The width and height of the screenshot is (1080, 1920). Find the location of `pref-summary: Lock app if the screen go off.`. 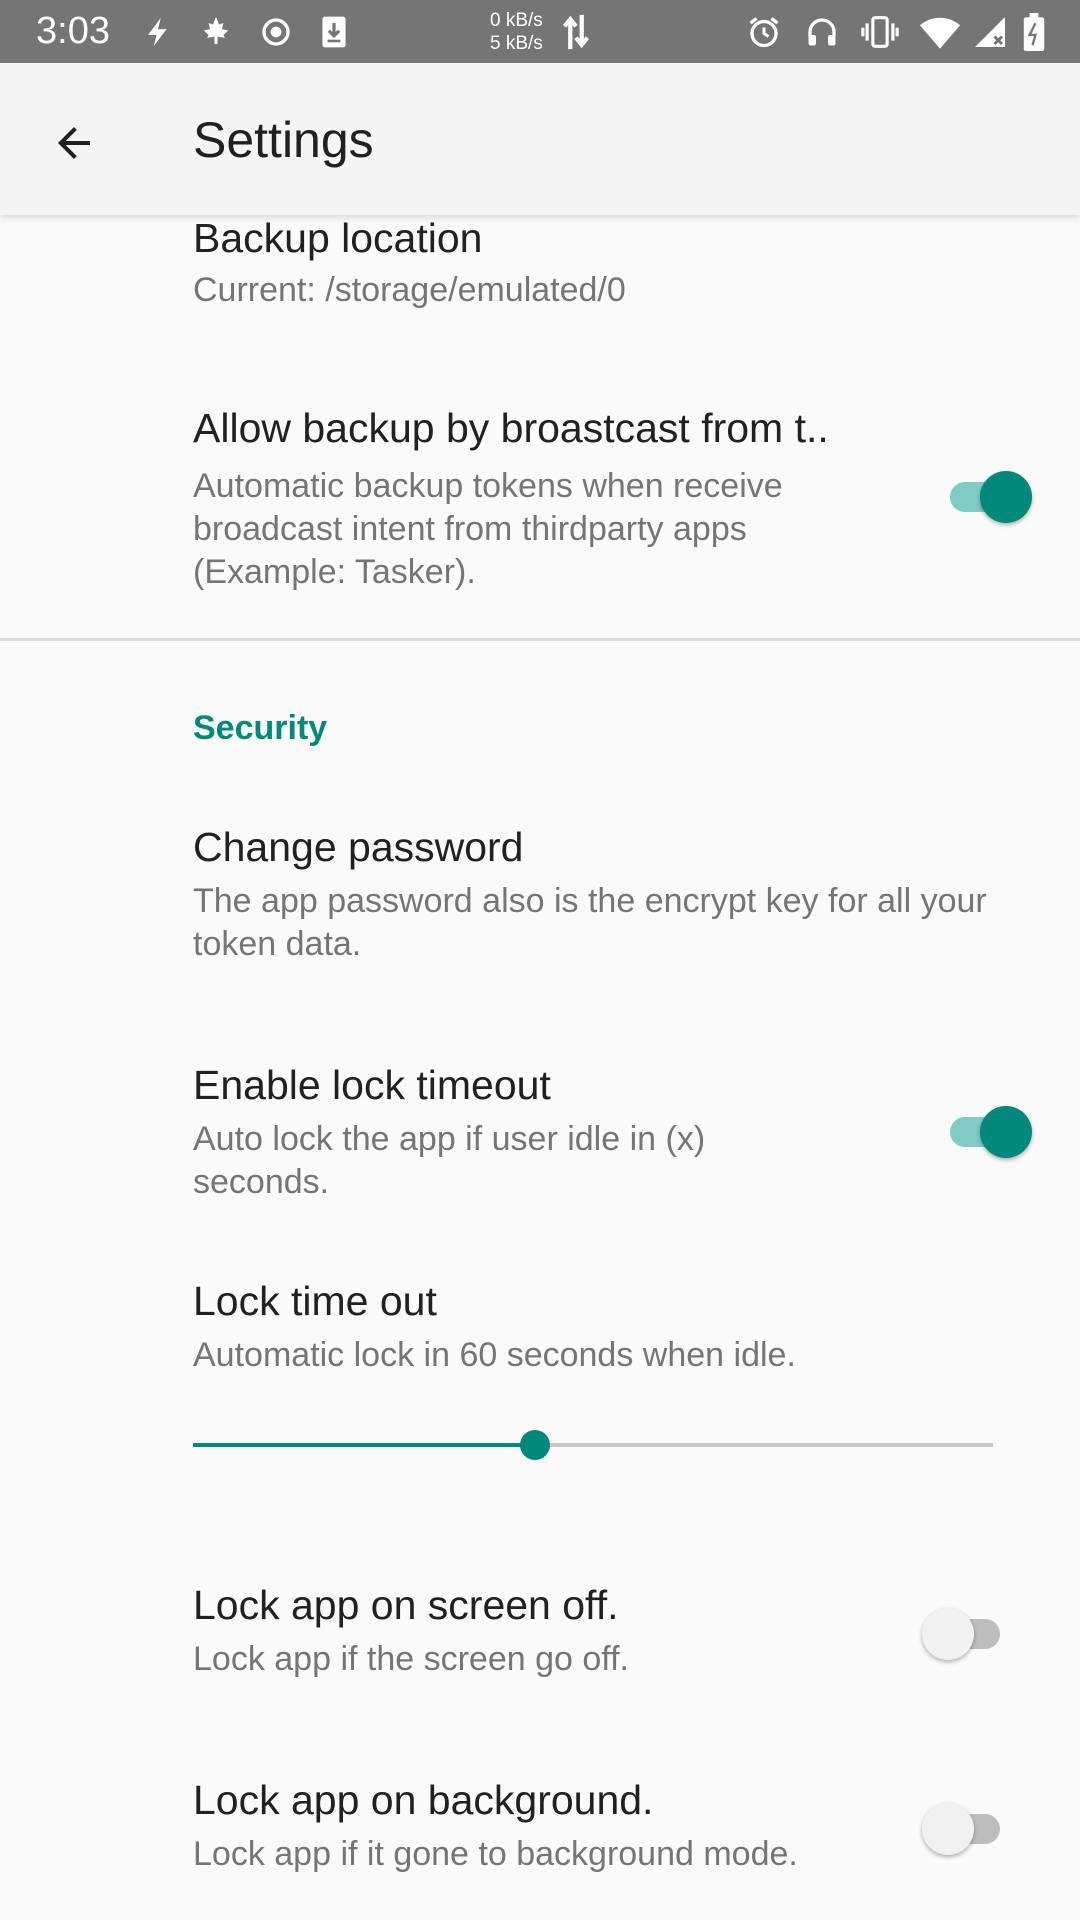

pref-summary: Lock app if the screen go off. is located at coordinates (411, 1659).